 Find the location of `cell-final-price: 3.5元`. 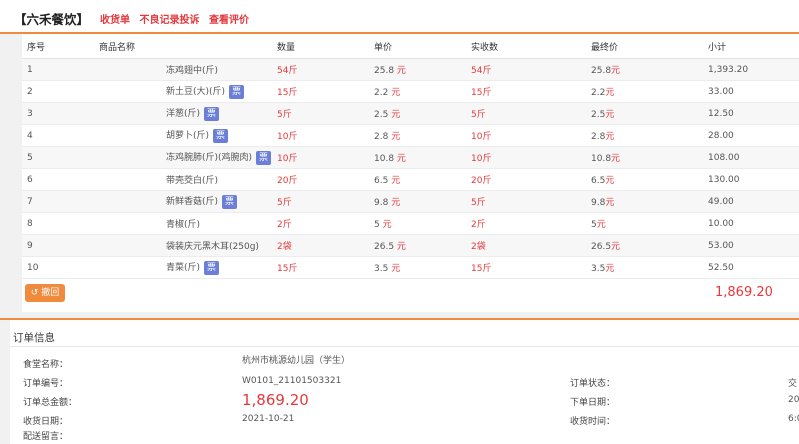

cell-final-price: 3.5元 is located at coordinates (649, 267).